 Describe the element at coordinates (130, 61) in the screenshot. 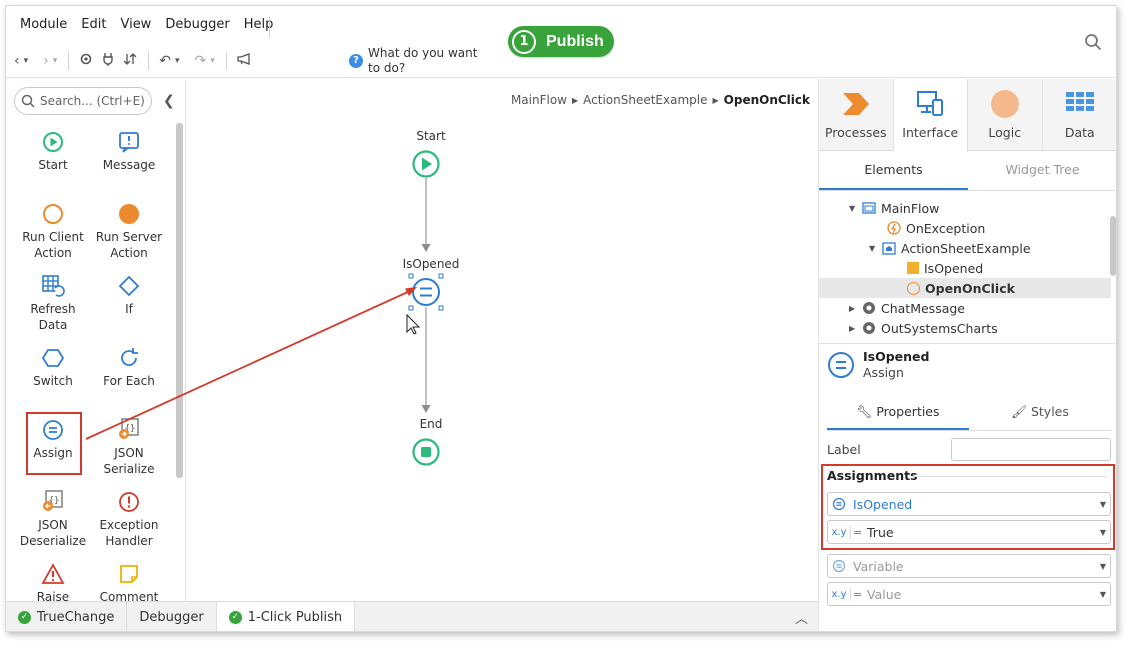

I see `merge-icon` at that location.